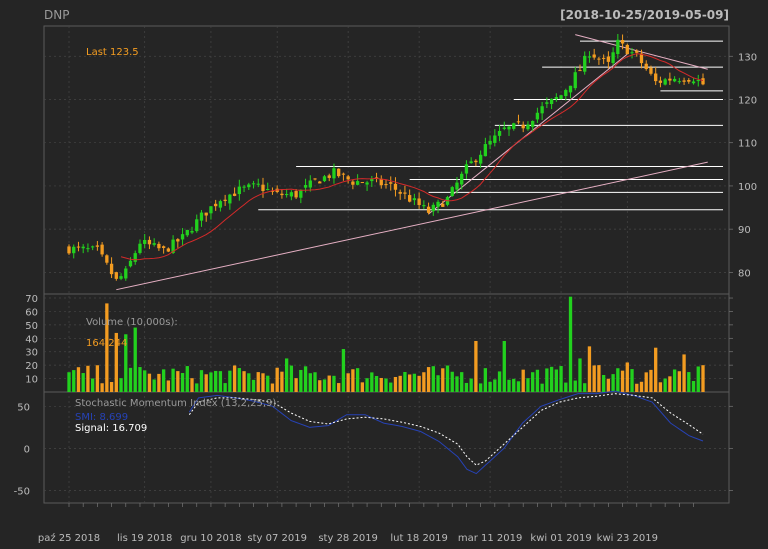 The image size is (768, 549). I want to click on smi-value: SMI: 8.699, so click(101, 417).